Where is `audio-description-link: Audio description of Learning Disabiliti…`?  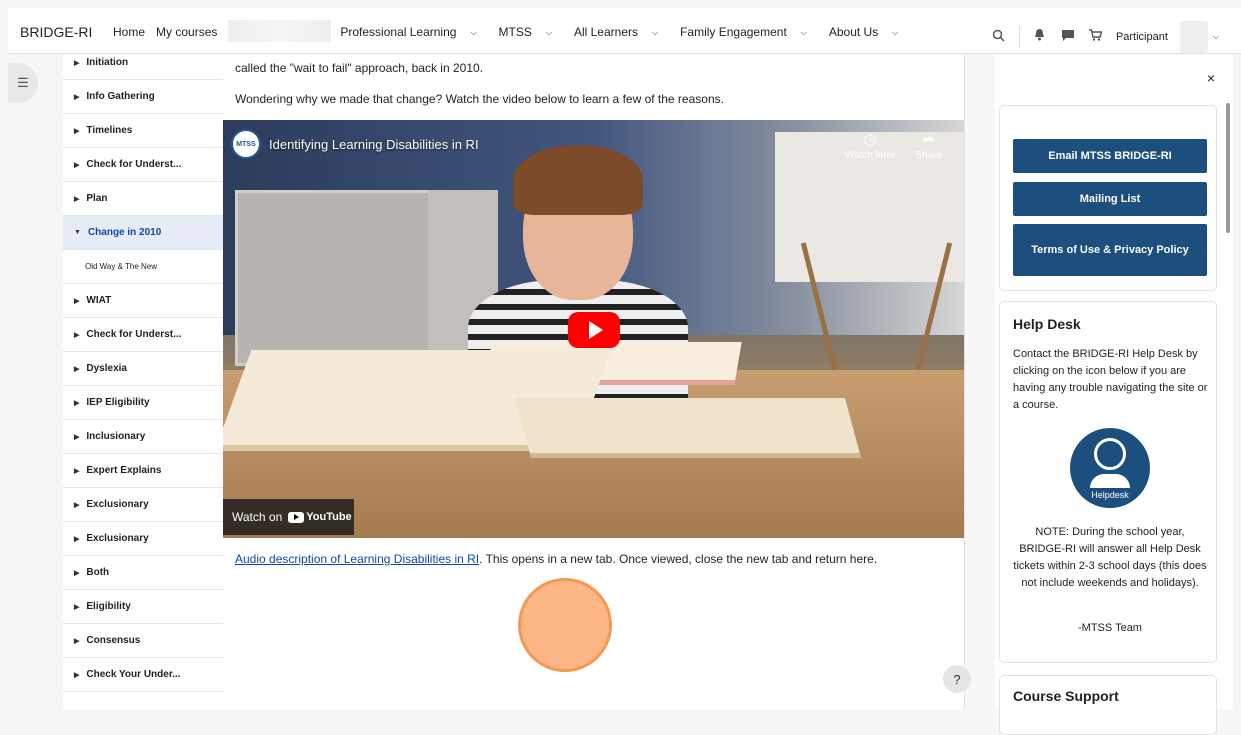 audio-description-link: Audio description of Learning Disabiliti… is located at coordinates (357, 559).